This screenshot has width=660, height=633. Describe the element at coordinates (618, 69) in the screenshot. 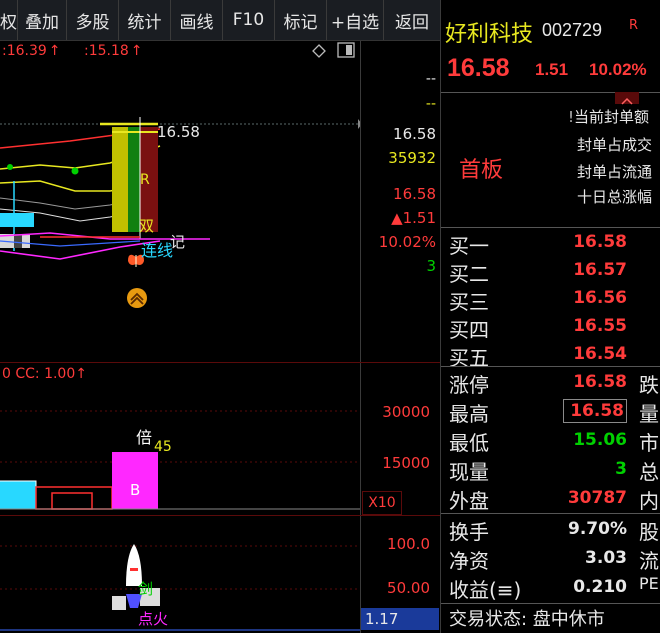

I see `stock-pct: 10.02%` at that location.